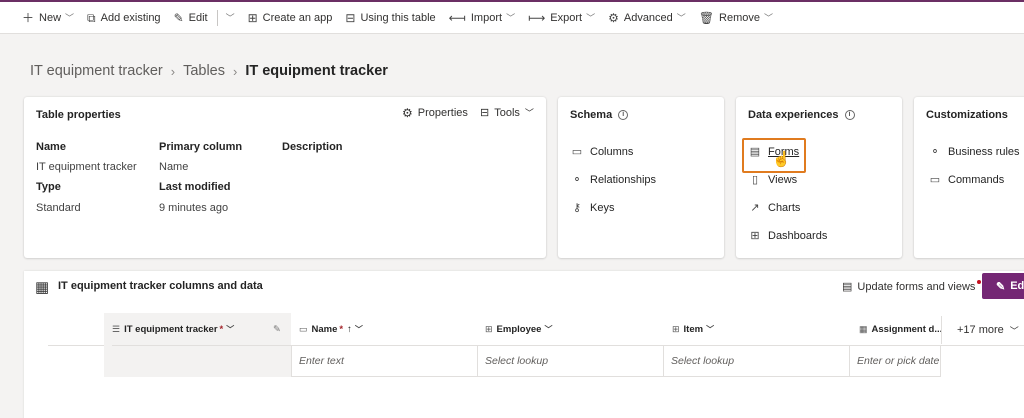 The height and width of the screenshot is (418, 1024). I want to click on breadcrumb-tables: Tables, so click(204, 71).